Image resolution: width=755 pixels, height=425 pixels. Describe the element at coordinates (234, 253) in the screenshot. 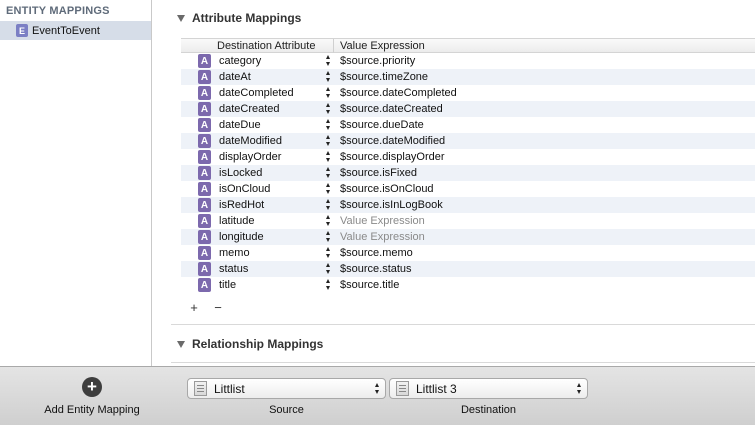

I see `destination-attribute: memo` at that location.